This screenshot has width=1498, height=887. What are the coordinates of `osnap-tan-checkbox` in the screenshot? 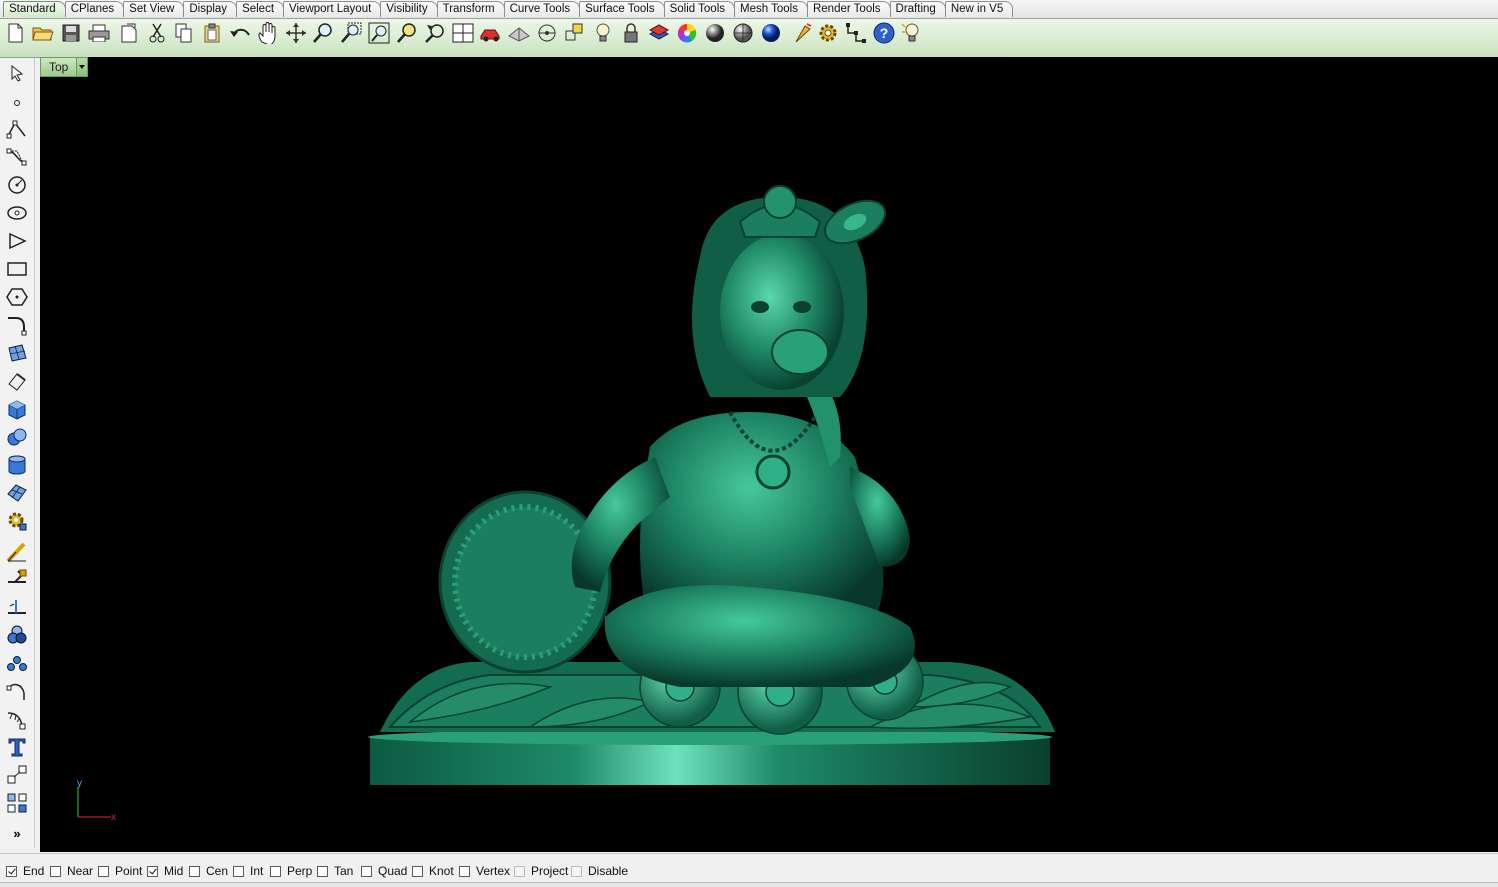 It's located at (322, 871).